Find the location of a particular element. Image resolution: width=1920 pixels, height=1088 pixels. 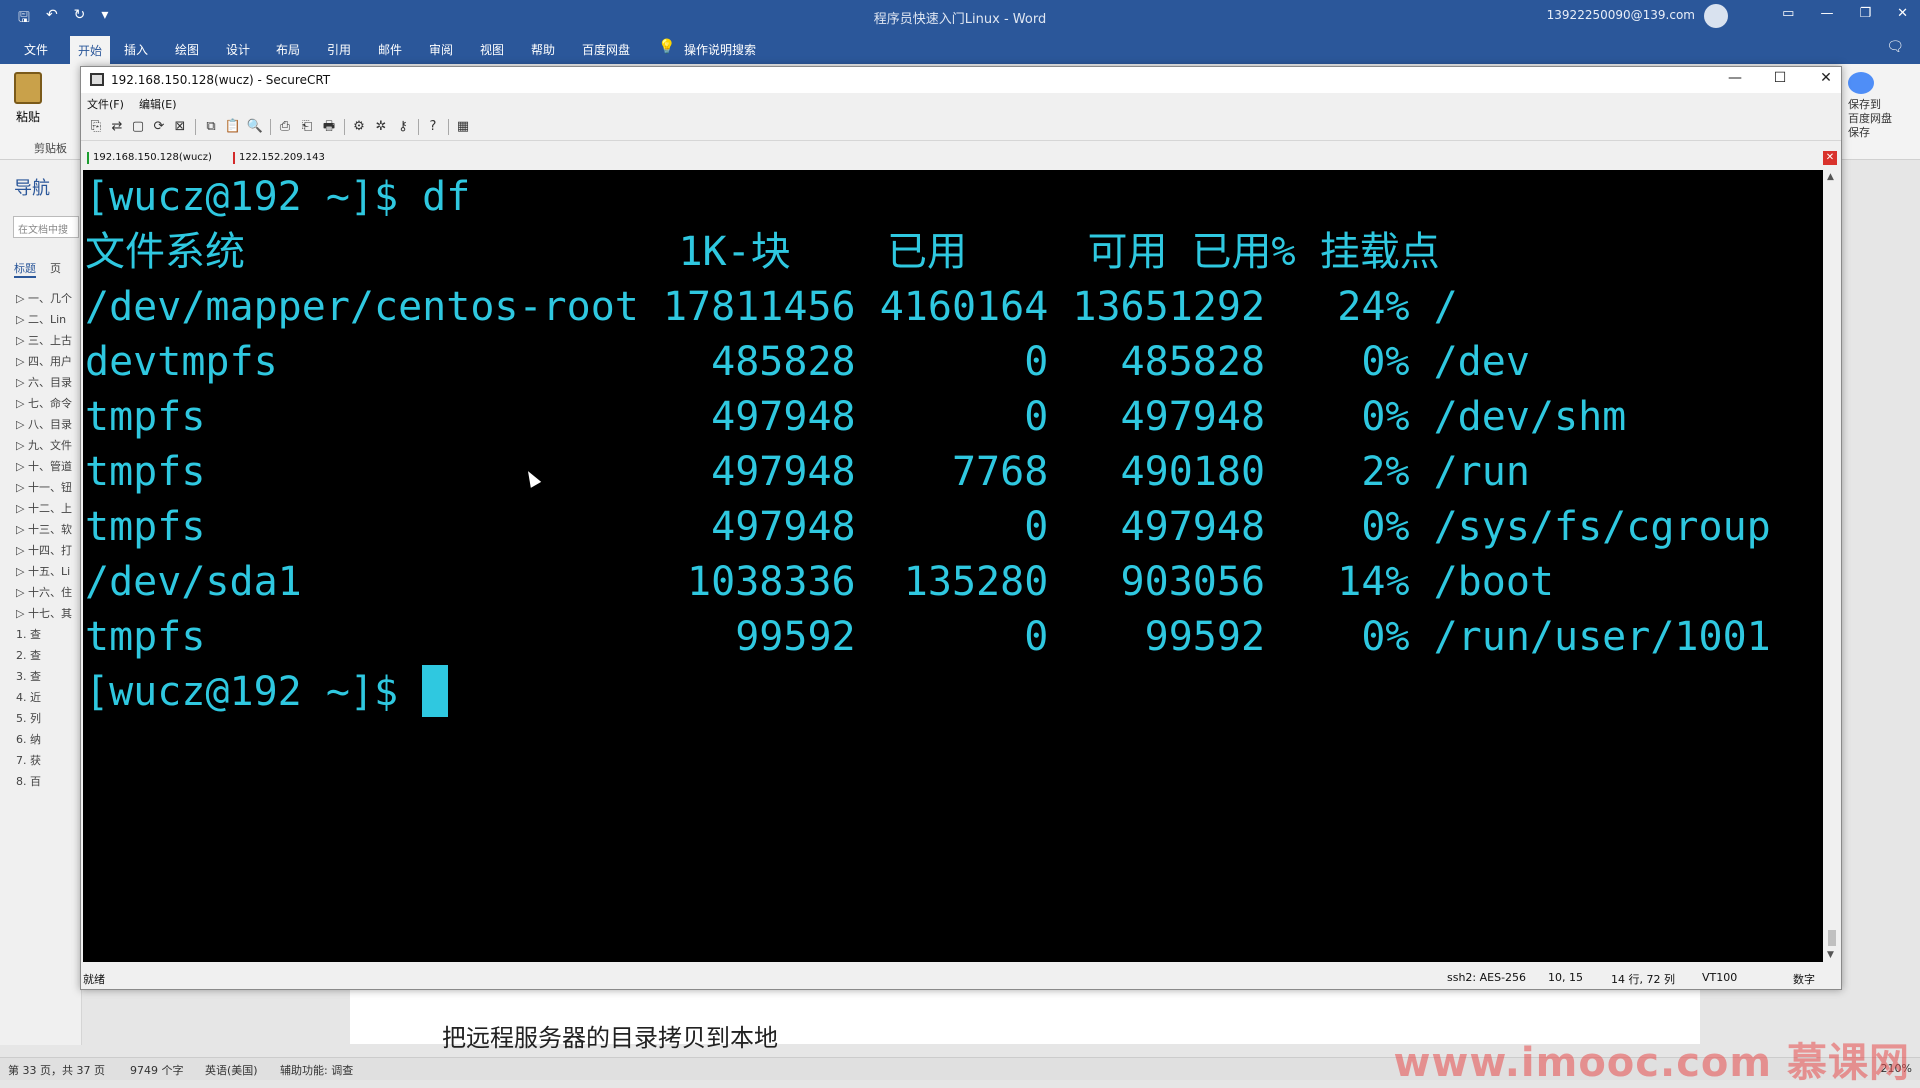

session-tabs: 192.168.150.128(wucz) 122.152.209.143 ✕ is located at coordinates (961, 158).